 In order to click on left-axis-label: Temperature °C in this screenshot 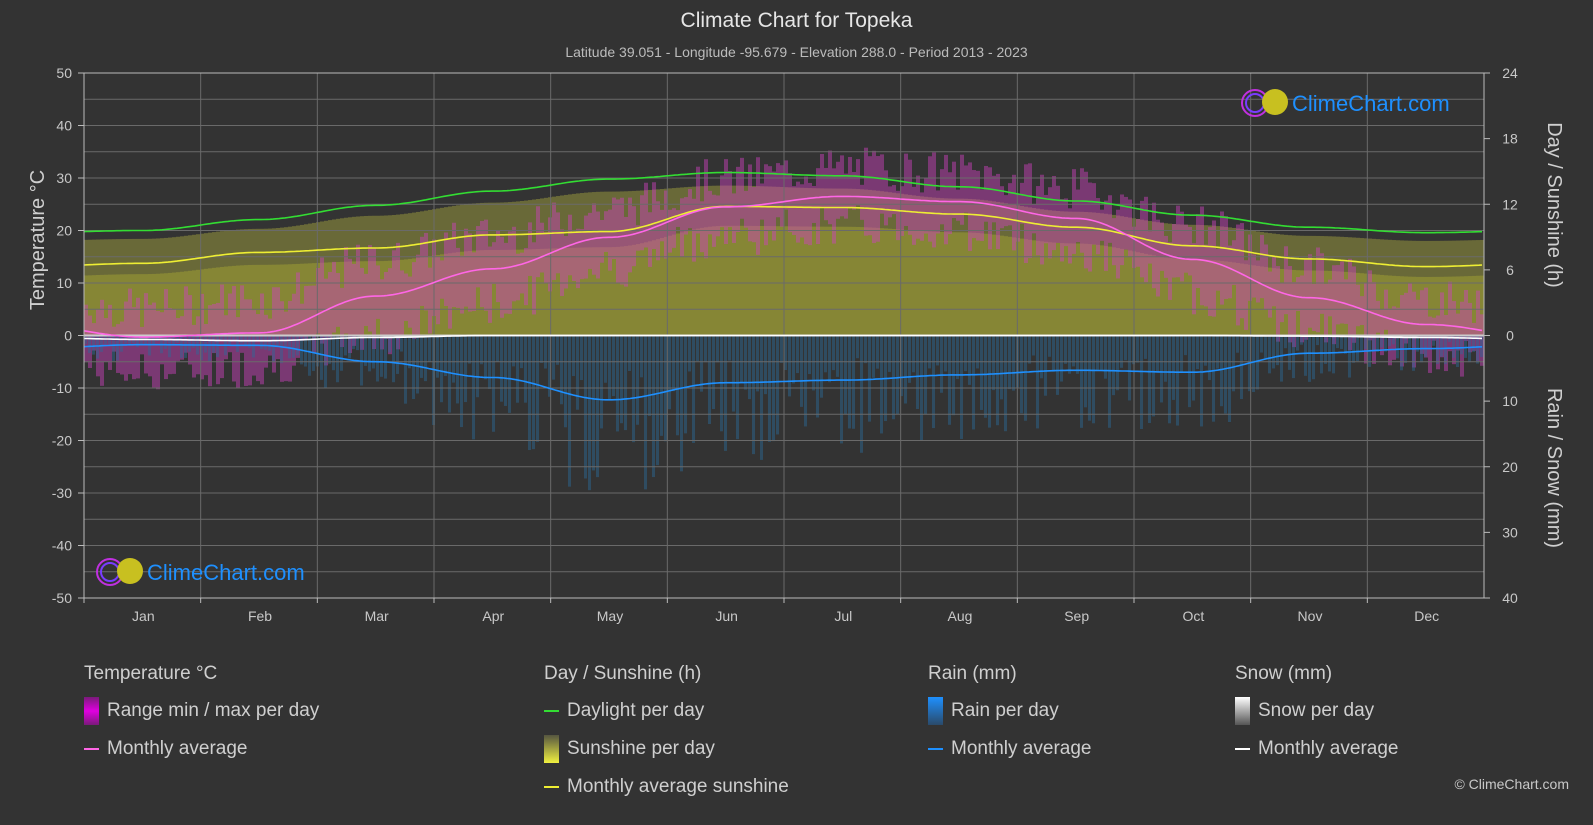, I will do `click(38, 240)`.